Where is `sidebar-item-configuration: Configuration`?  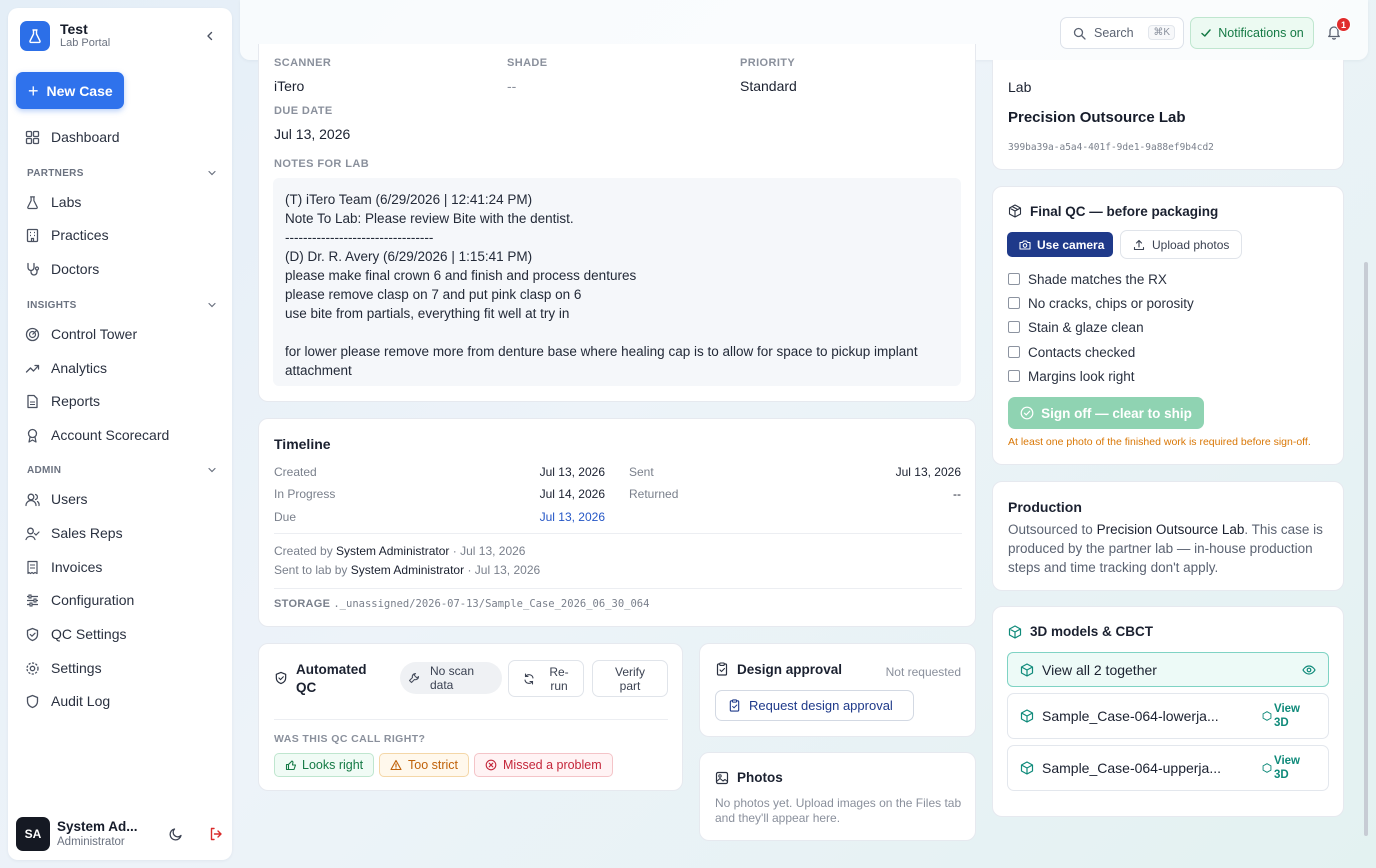
sidebar-item-configuration: Configuration is located at coordinates (122, 600).